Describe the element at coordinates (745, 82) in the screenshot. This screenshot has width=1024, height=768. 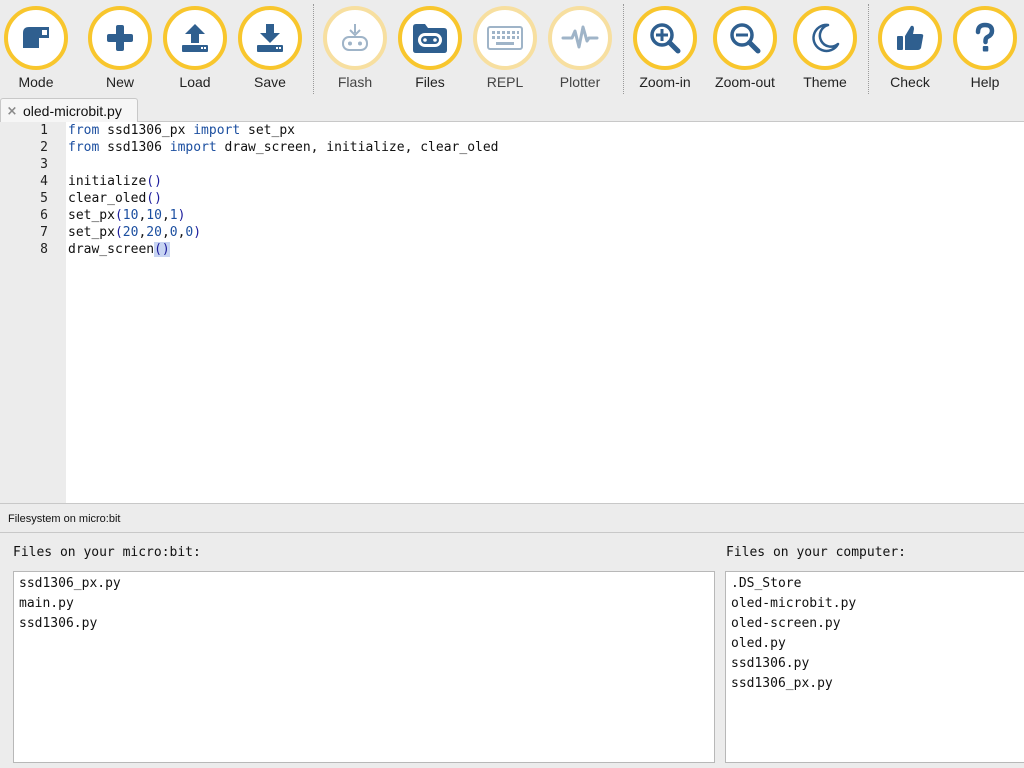
I see `zoom-out-label: Zoom-out` at that location.